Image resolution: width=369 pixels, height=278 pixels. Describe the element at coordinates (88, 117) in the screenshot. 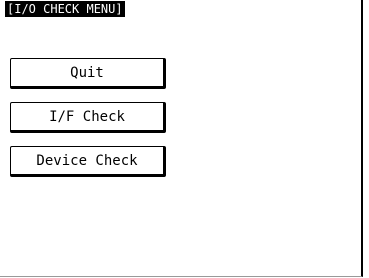

I see `if-check-button: I/F Check` at that location.